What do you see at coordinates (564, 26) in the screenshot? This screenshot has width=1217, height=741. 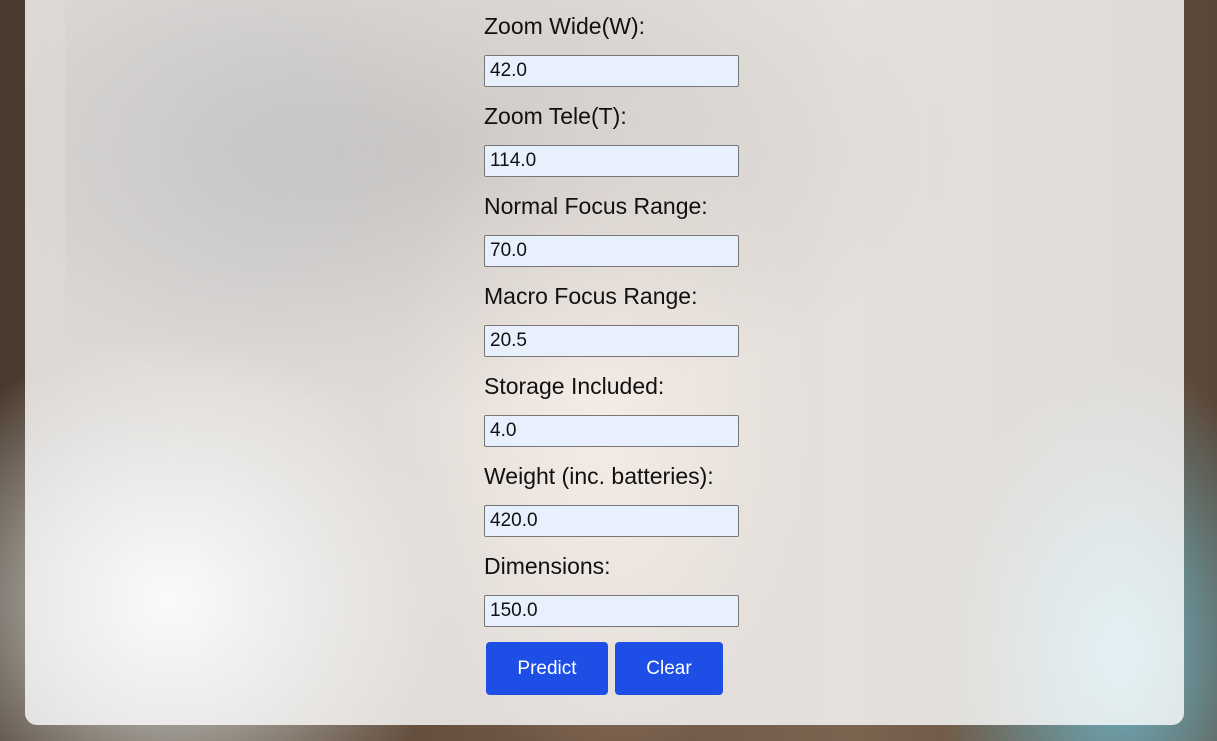 I see `zoom-wide-label: Zoom Wide(W):` at bounding box center [564, 26].